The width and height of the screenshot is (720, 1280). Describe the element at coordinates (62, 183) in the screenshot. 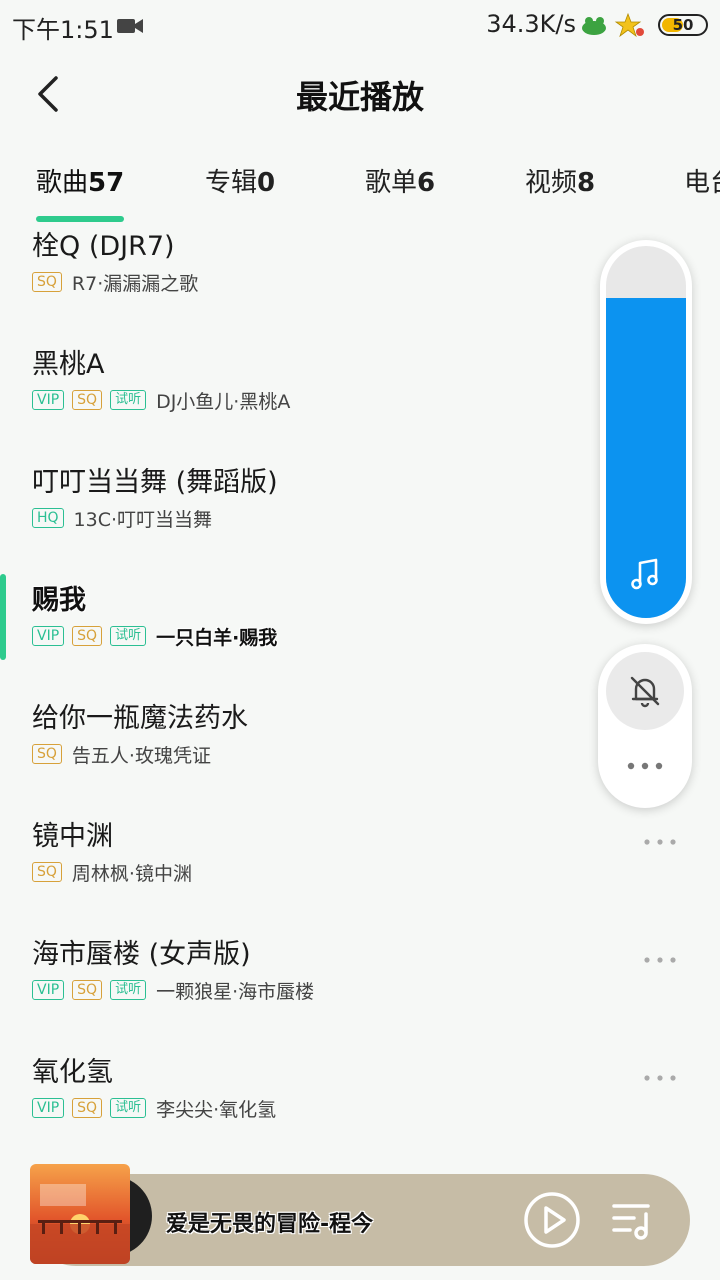

I see `tab-label: 歌曲` at that location.